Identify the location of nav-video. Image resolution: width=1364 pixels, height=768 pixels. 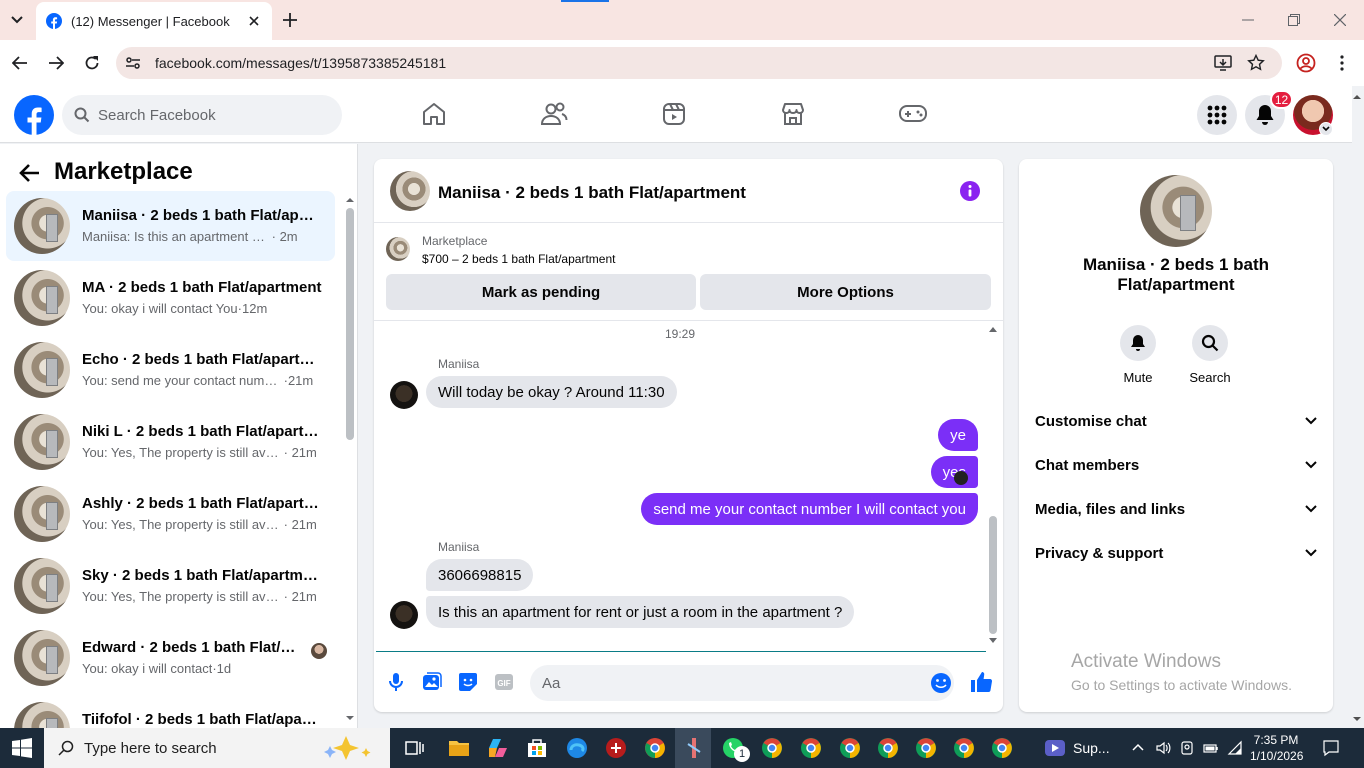
(674, 114).